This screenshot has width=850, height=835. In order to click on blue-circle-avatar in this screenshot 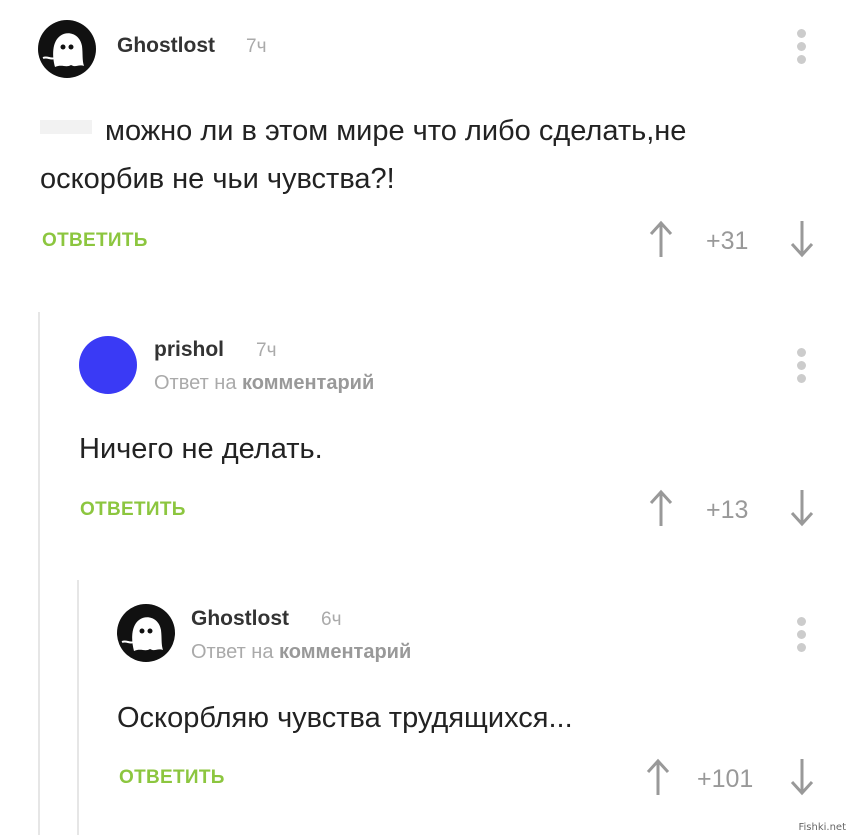, I will do `click(108, 365)`.